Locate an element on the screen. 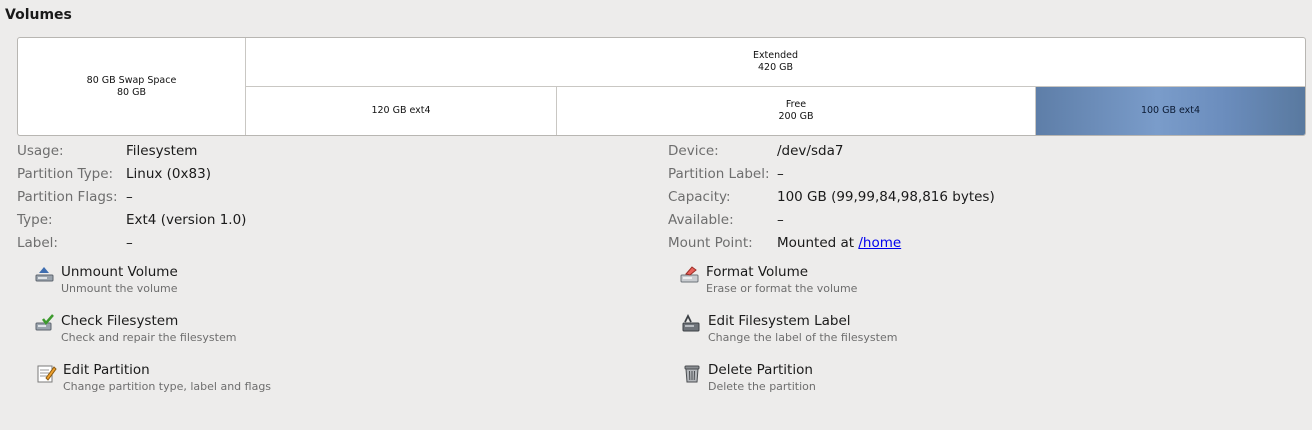 The height and width of the screenshot is (430, 1312). edit-label-icon is located at coordinates (692, 323).